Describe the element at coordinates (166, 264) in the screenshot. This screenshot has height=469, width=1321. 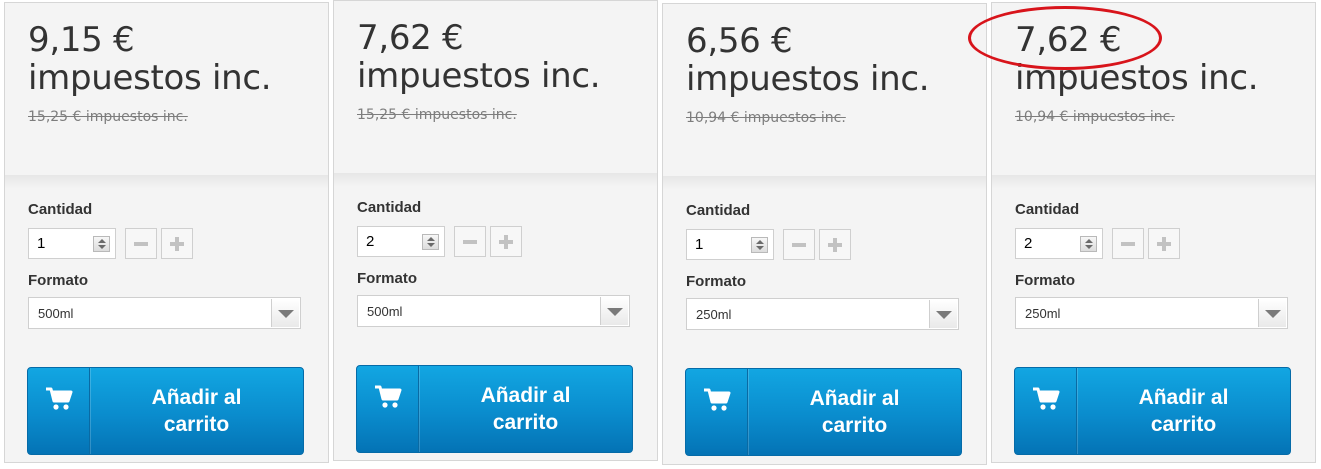
I see `product-options: Cantidad 1 Formato 500ml` at that location.